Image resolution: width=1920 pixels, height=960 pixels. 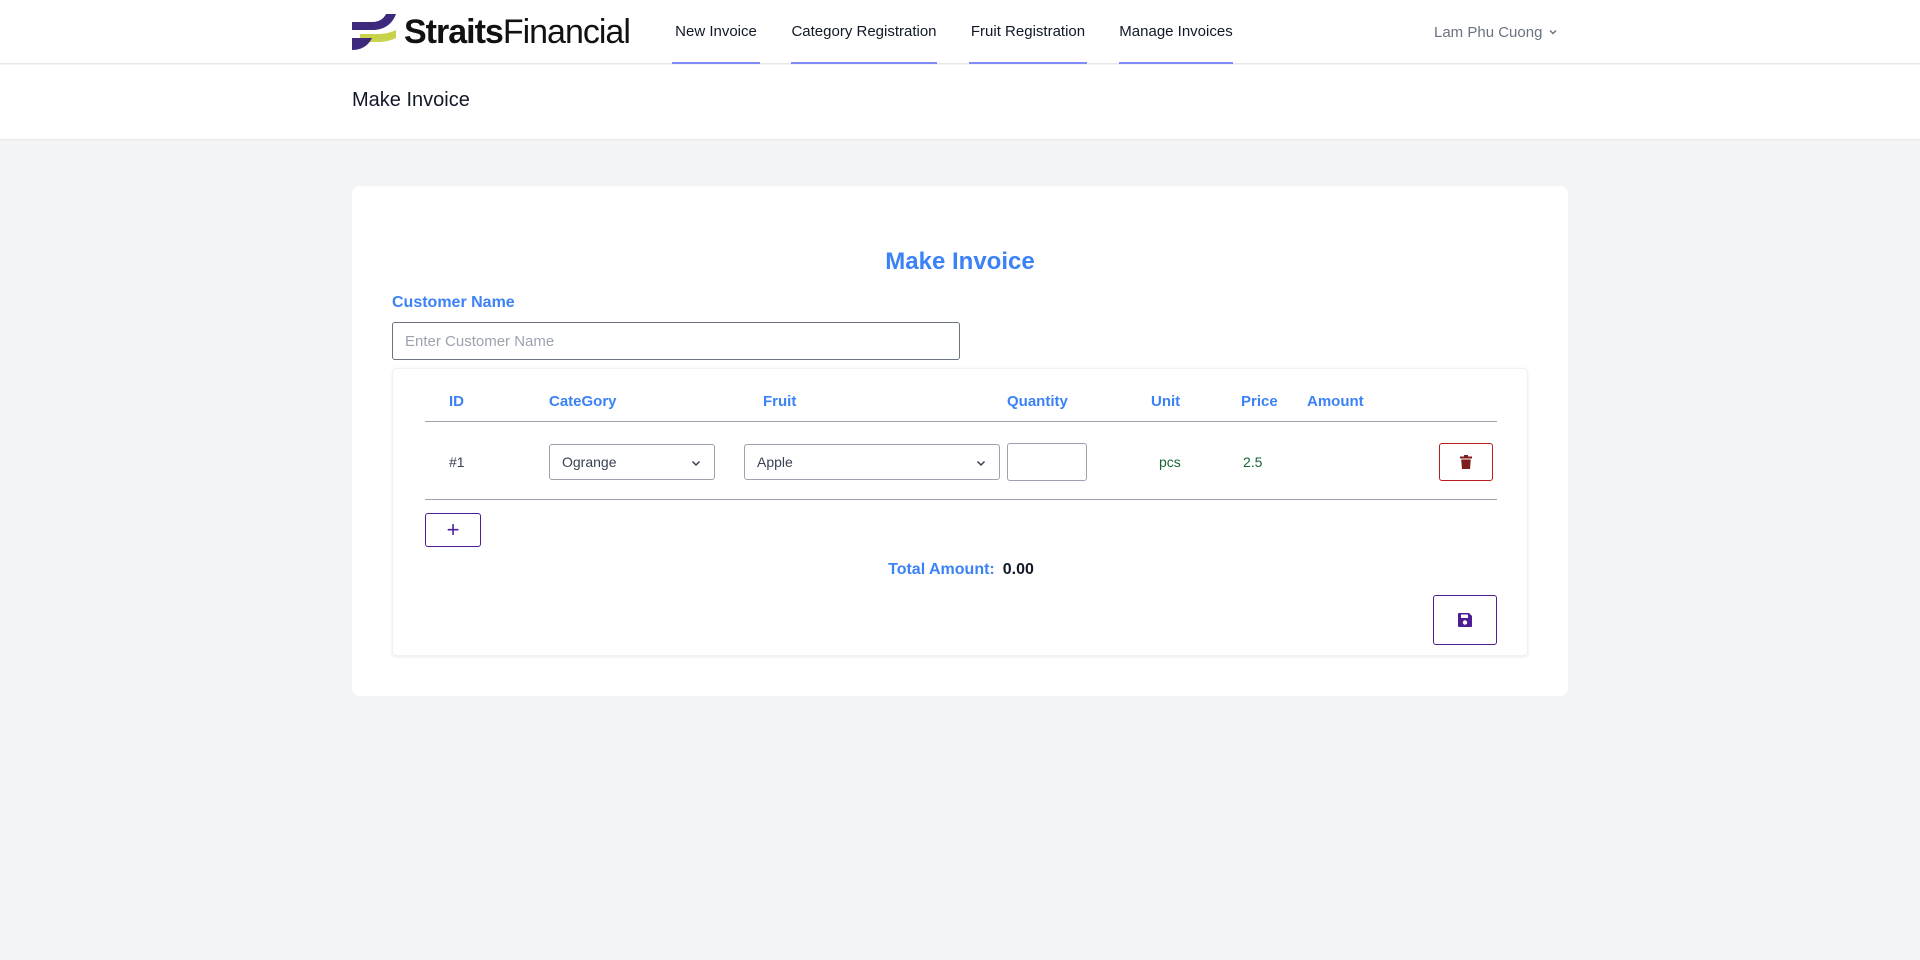 I want to click on trash-icon, so click(x=1466, y=462).